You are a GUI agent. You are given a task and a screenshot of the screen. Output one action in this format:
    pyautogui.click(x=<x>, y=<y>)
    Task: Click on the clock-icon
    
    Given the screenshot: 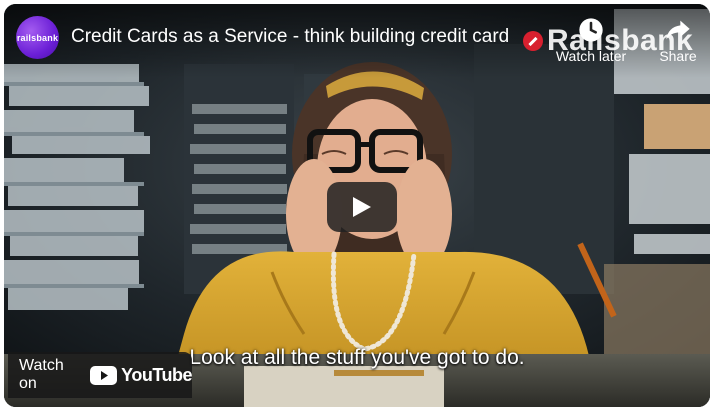 What is the action you would take?
    pyautogui.click(x=591, y=30)
    